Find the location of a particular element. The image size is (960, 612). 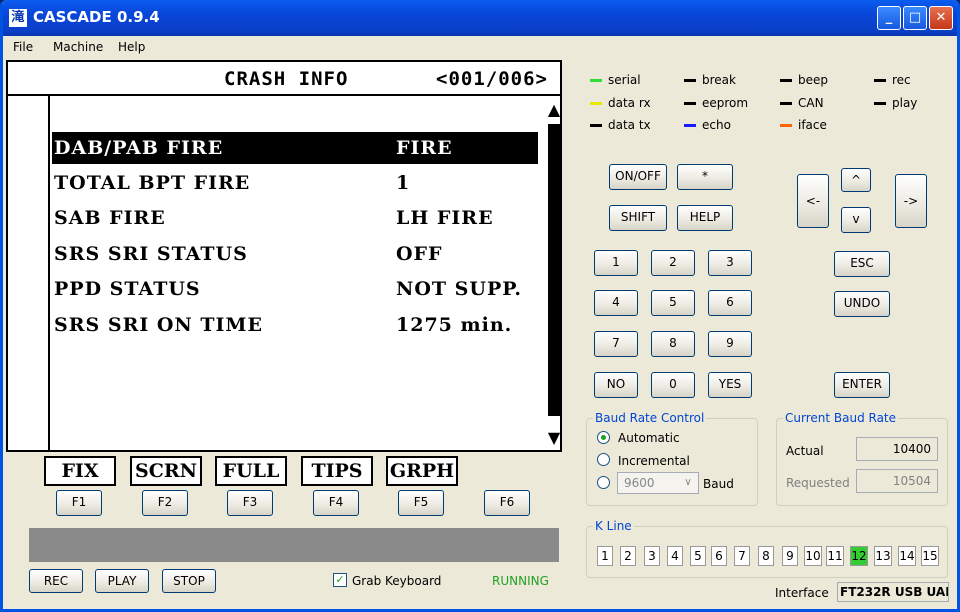

esc-button: ESC is located at coordinates (862, 264).